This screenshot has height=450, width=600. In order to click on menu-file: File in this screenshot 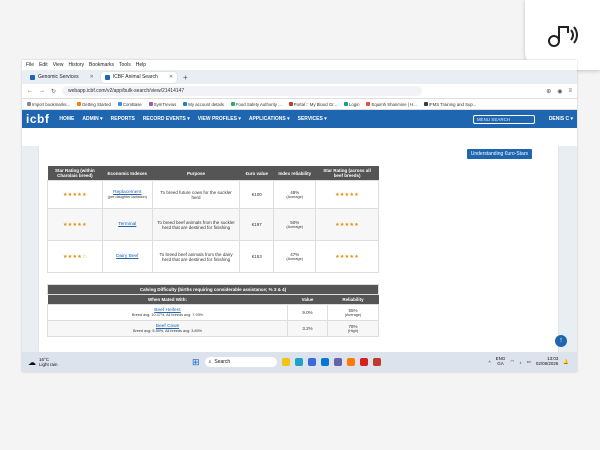, I will do `click(30, 65)`.